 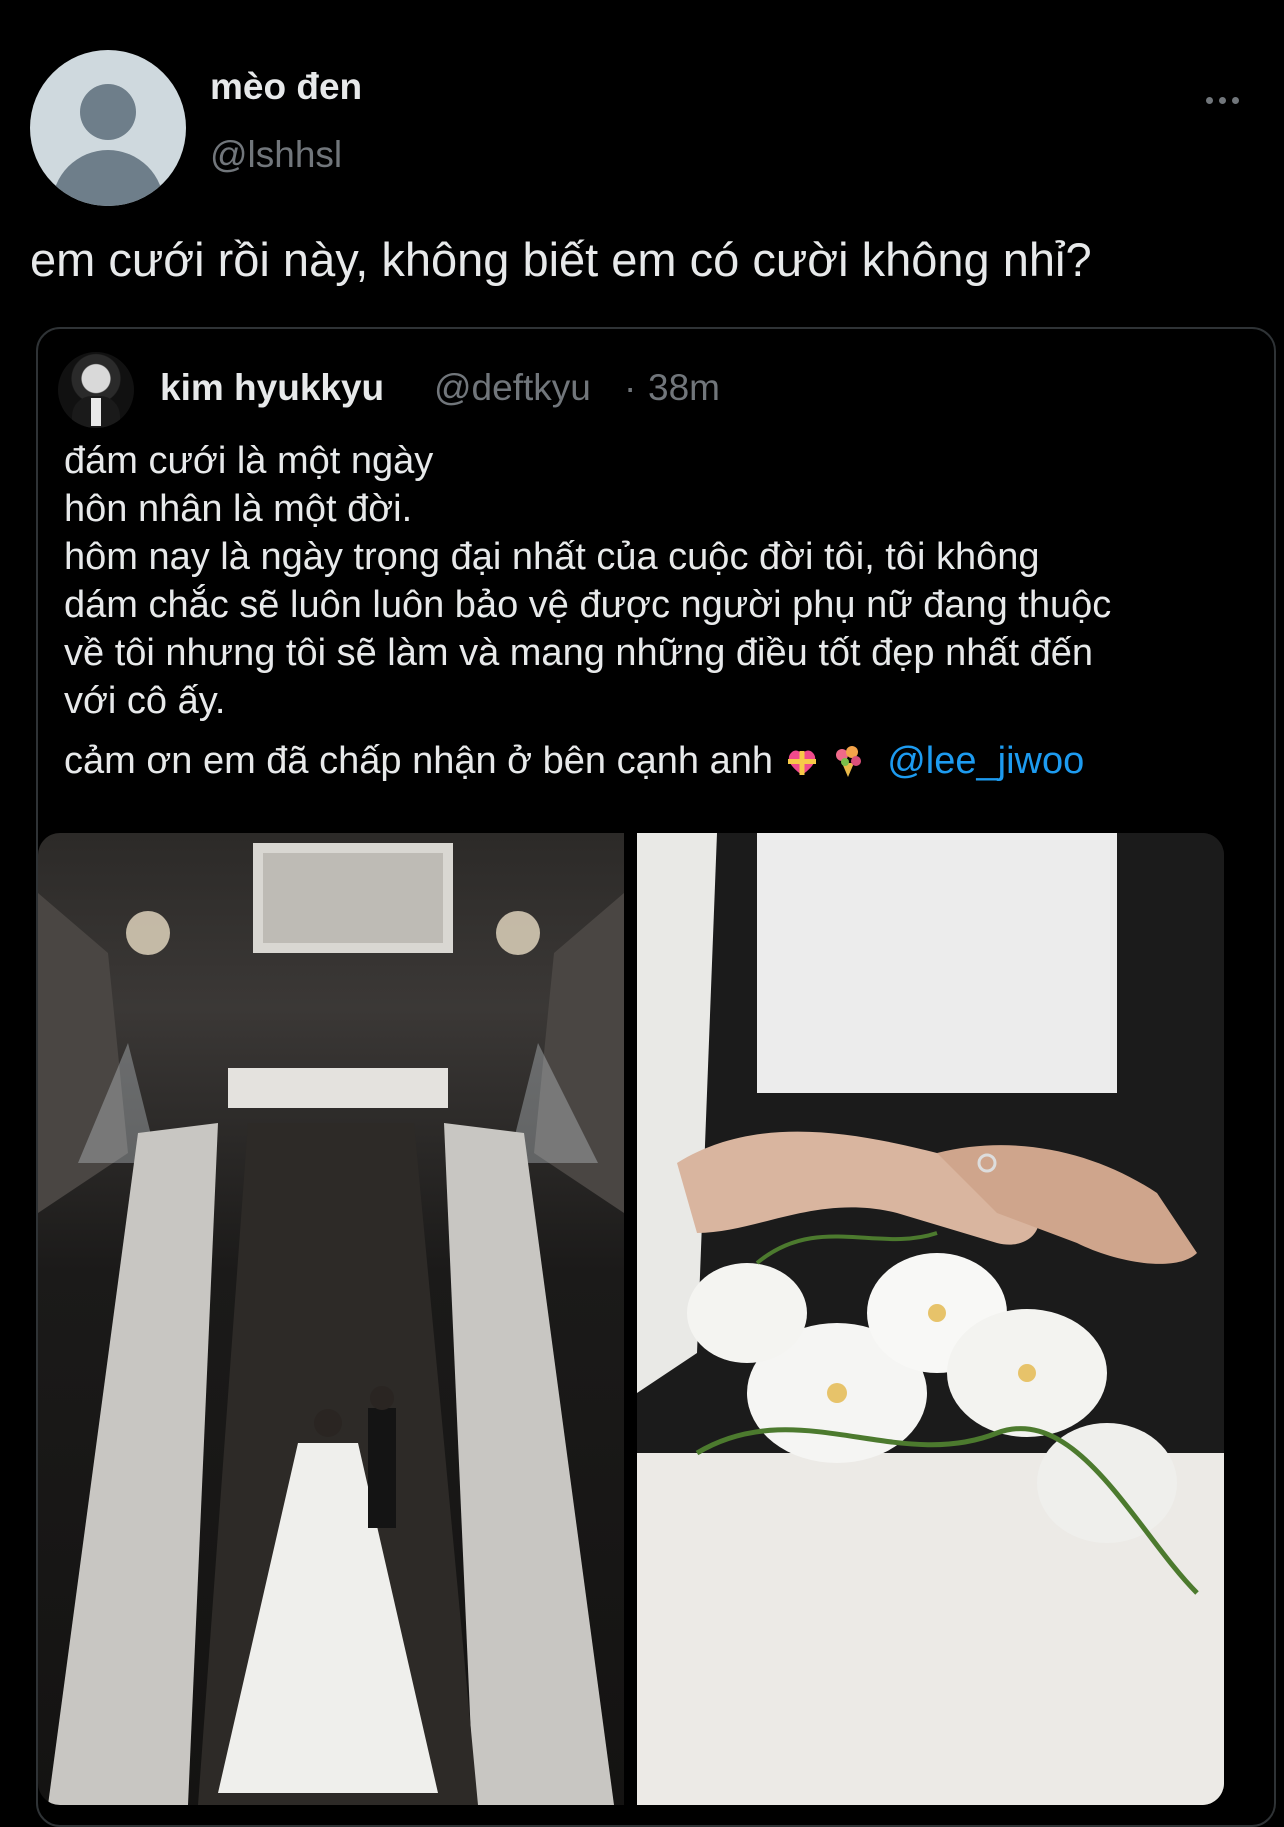 I want to click on closing-text: cảm ơn em đã chấp nhận ở bên cạnh anh, so click(x=418, y=761).